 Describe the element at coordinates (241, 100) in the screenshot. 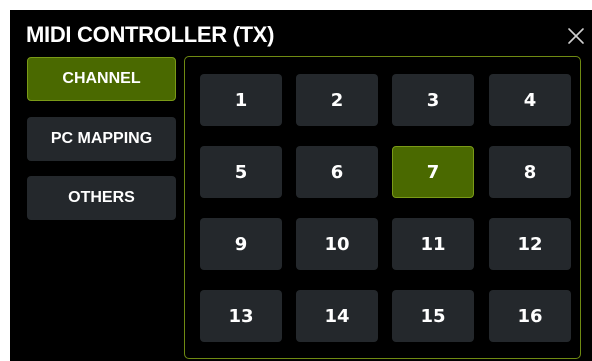

I see `channel-button-1: 1` at that location.